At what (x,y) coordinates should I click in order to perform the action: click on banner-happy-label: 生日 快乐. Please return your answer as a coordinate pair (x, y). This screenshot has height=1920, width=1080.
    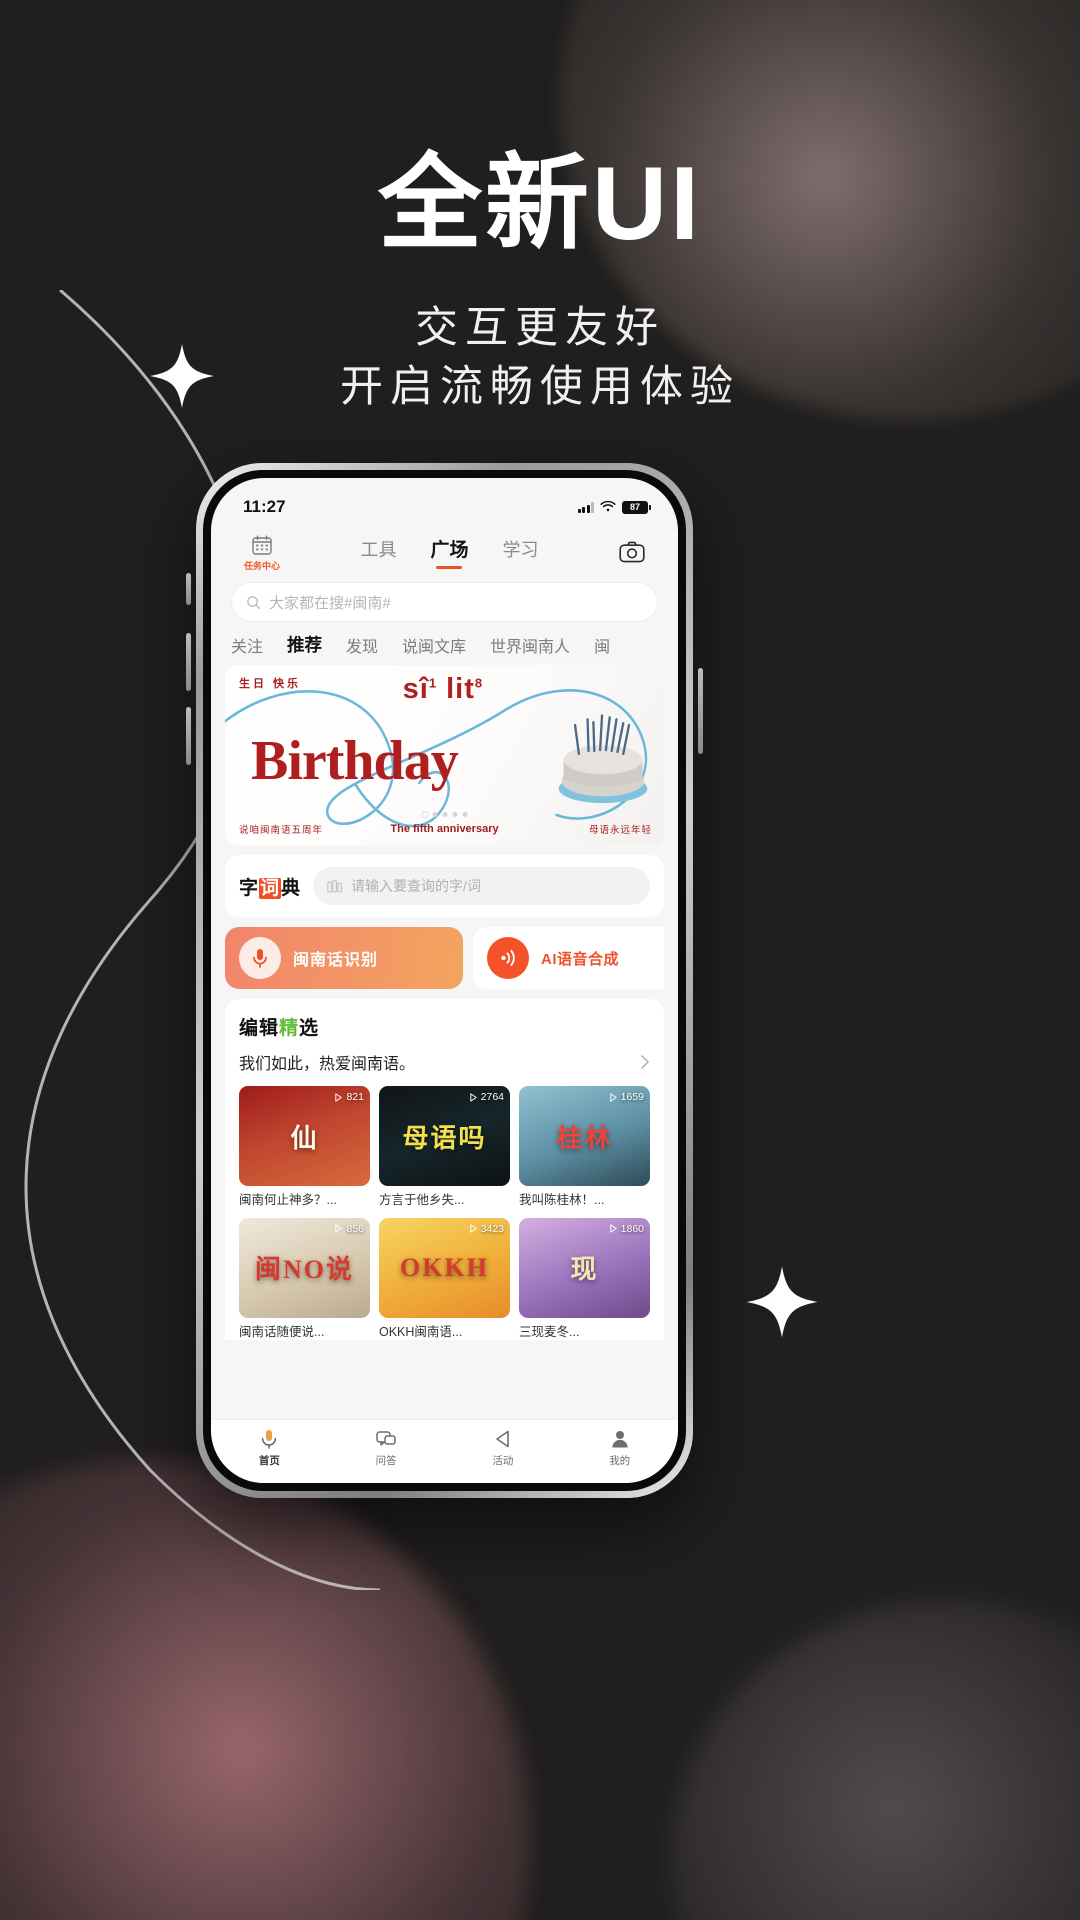
    Looking at the image, I should click on (270, 684).